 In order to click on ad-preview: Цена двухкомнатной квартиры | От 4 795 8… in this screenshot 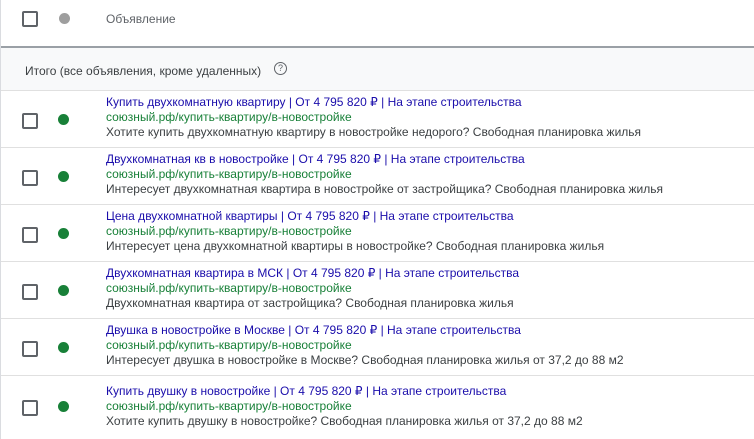, I will do `click(428, 231)`.